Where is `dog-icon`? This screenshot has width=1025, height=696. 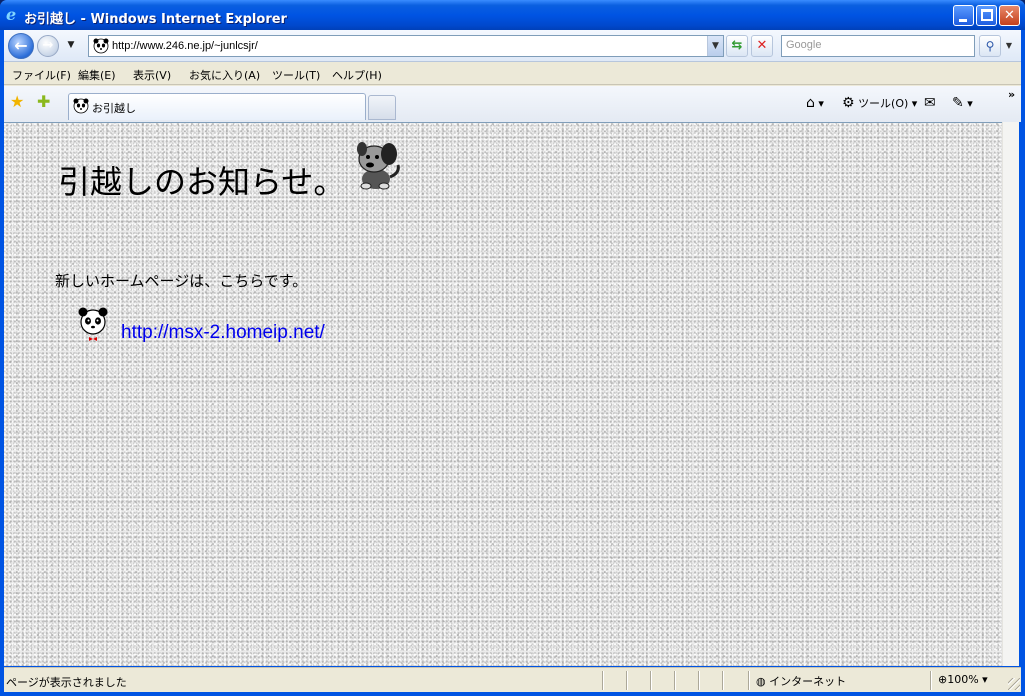
dog-icon is located at coordinates (378, 166).